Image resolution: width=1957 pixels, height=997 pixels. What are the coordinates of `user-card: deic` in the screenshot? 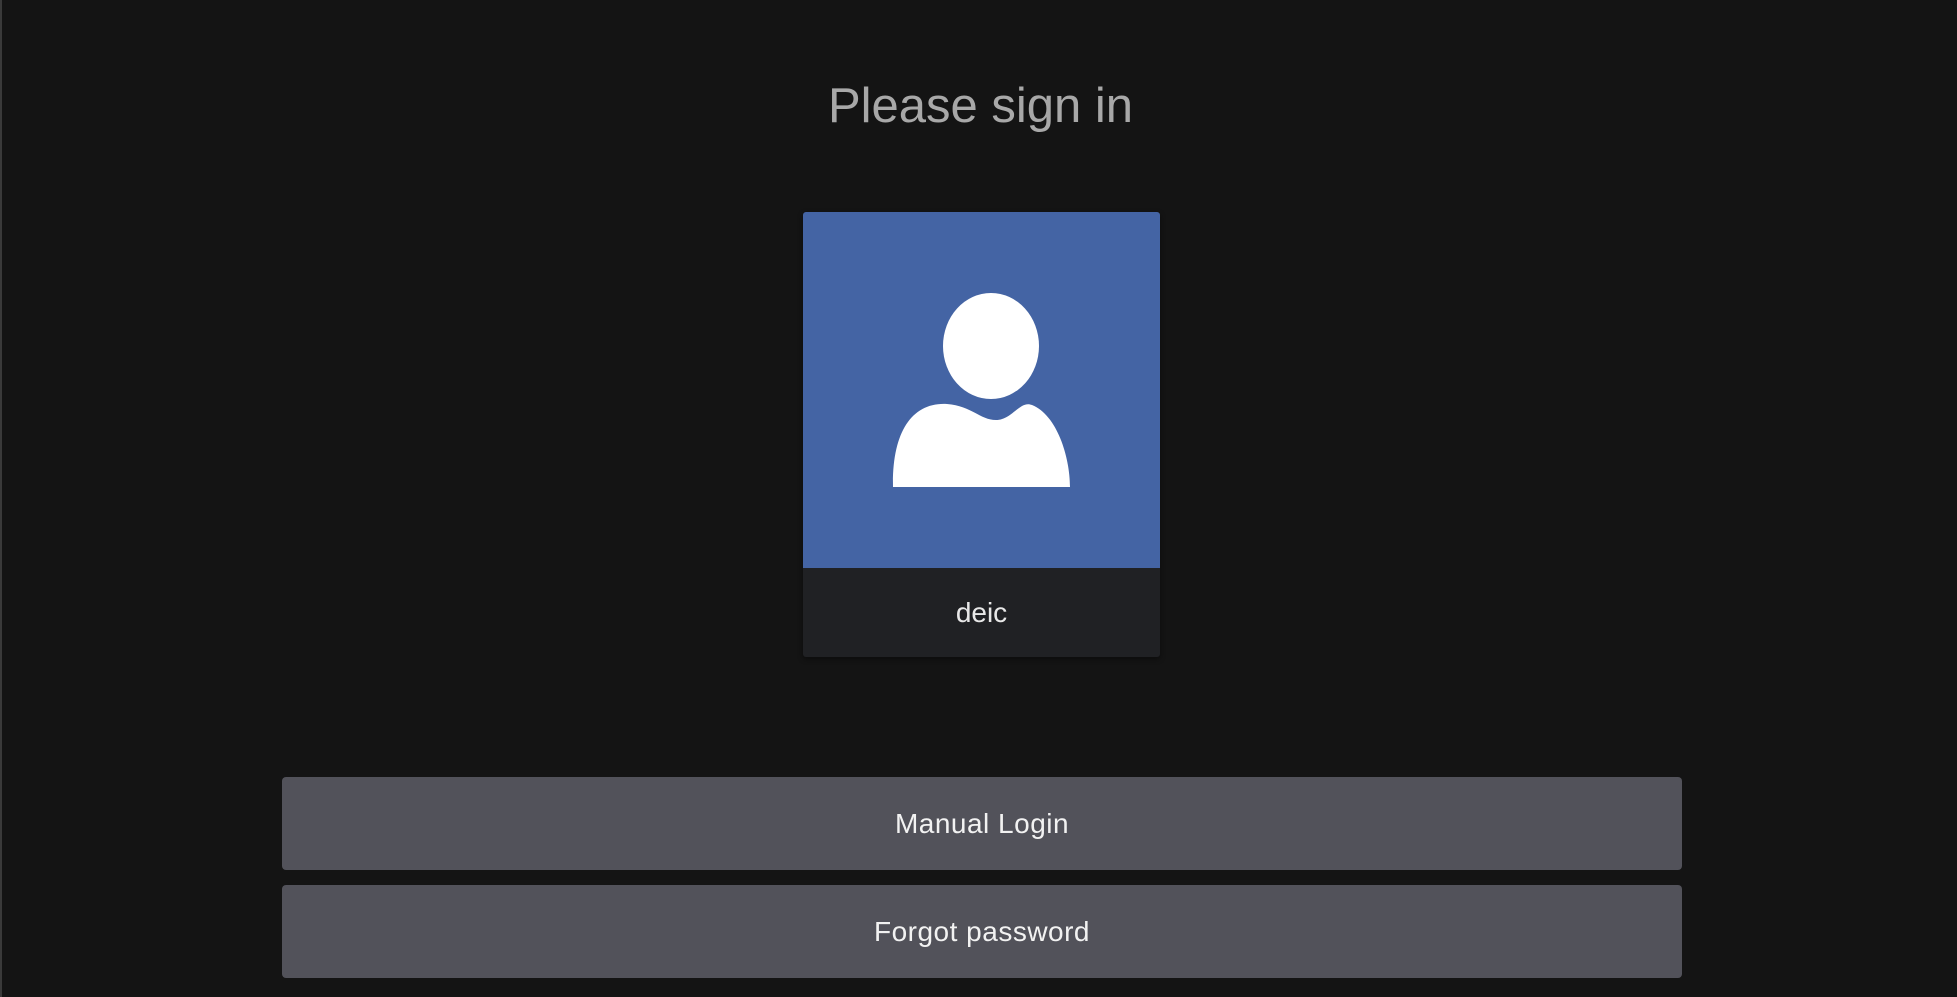 It's located at (981, 434).